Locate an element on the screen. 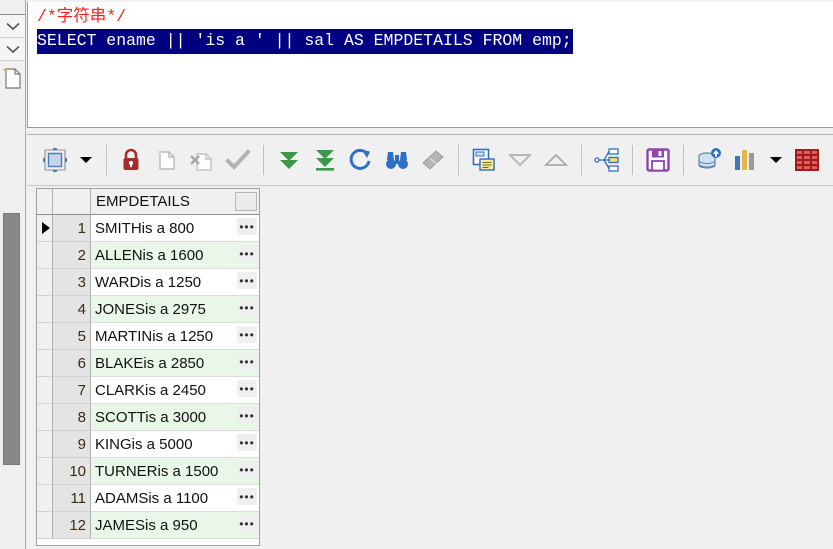  table-row: 2 ALLENis a 1600 ••• is located at coordinates (148, 255).